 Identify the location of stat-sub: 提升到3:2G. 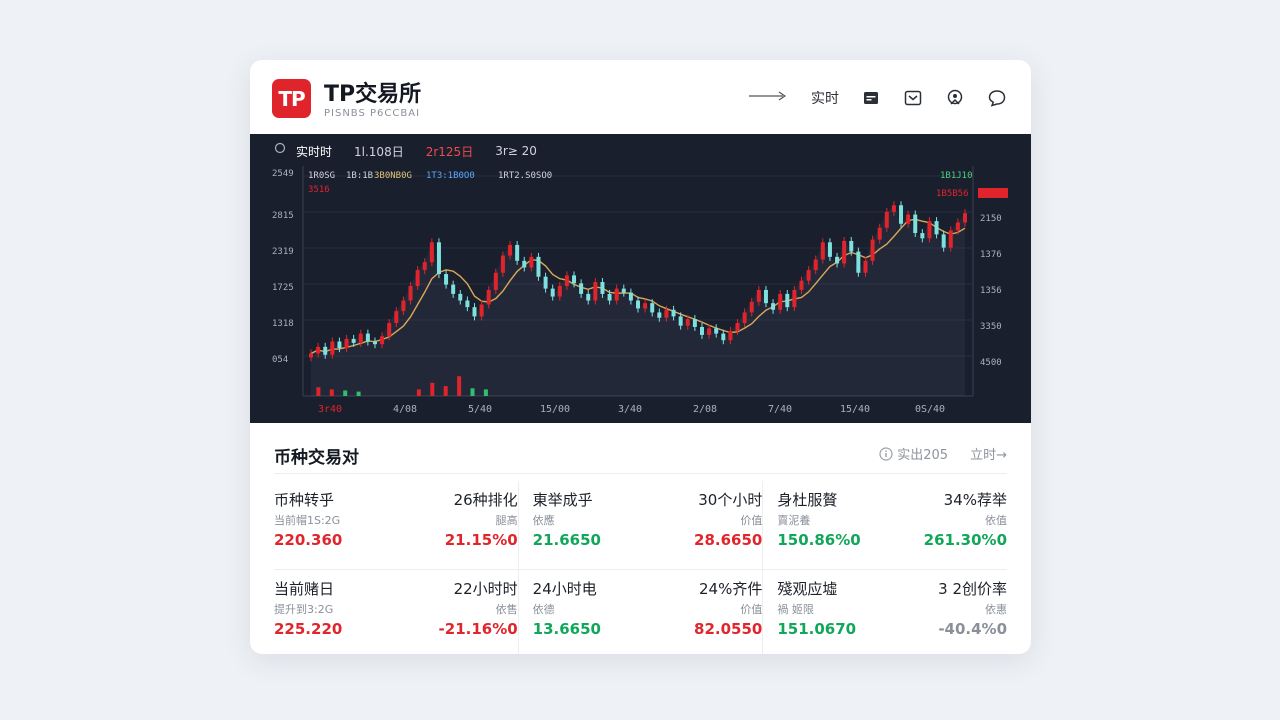
(304, 609).